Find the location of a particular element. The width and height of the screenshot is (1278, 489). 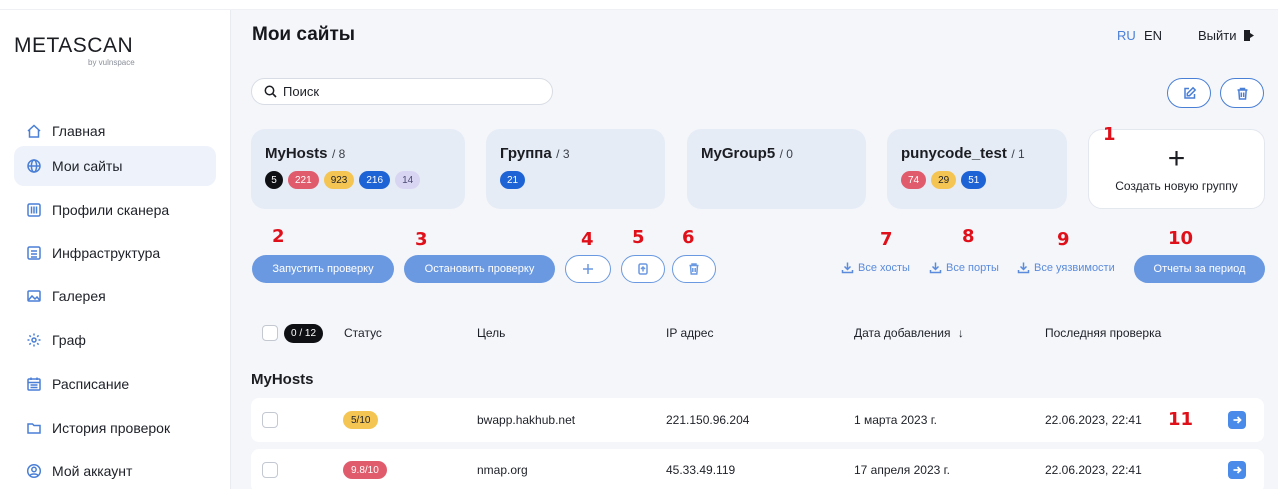

sidebar-item-label: Мои сайты is located at coordinates (87, 166).